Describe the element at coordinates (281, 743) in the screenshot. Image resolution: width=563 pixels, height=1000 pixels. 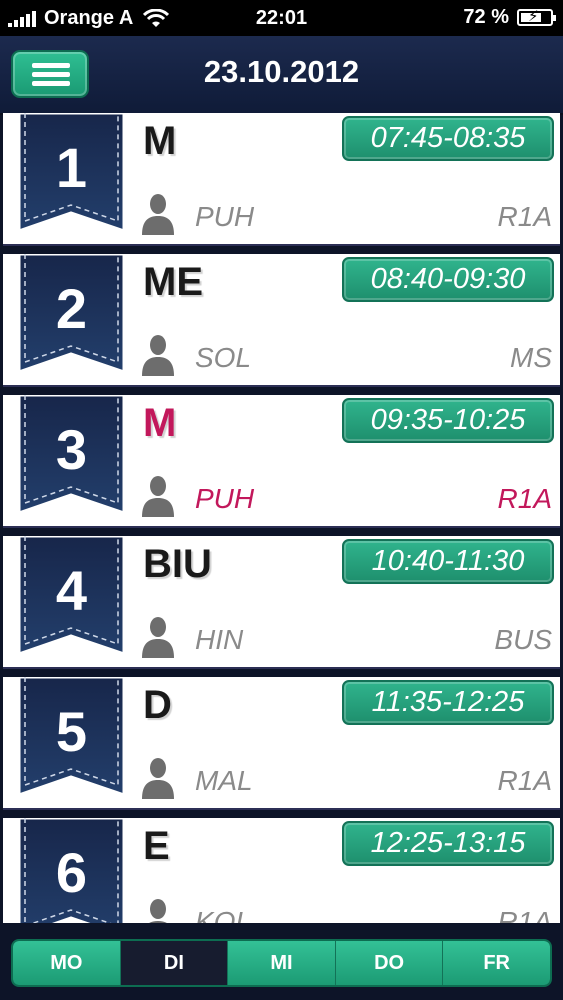
I see `lesson-row-5: 5 D 11:35-12:25 MAL R1A` at that location.